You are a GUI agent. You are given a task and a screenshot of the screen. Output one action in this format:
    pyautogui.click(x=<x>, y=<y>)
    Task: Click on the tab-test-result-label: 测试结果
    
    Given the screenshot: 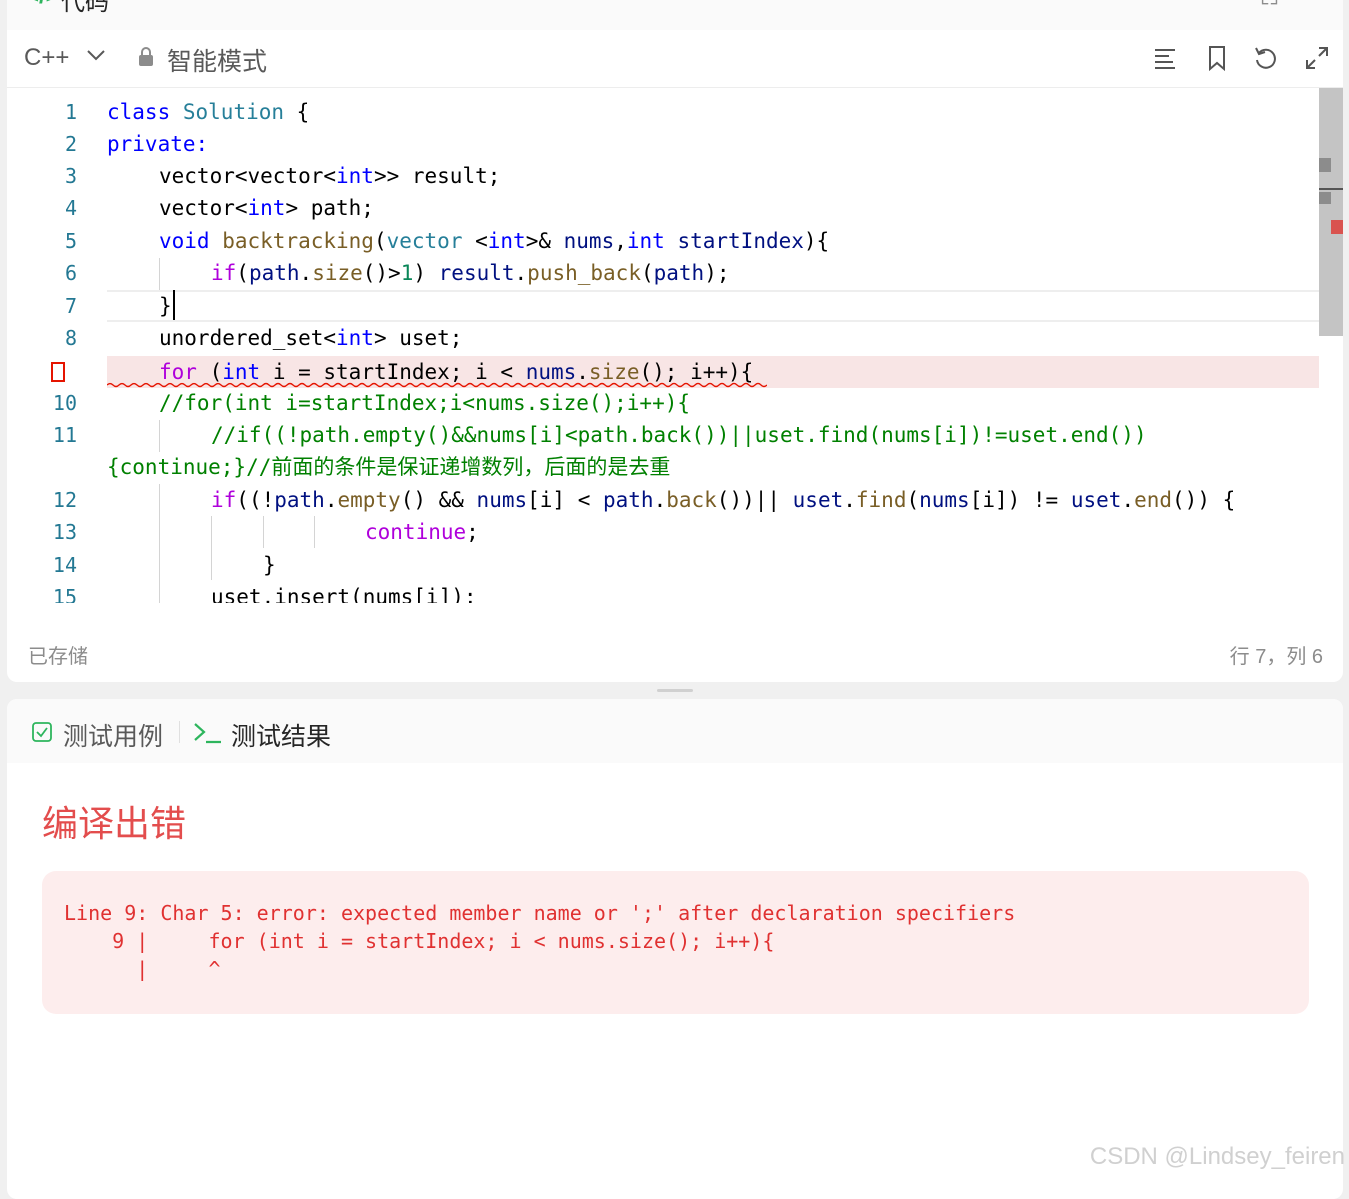 What is the action you would take?
    pyautogui.click(x=281, y=737)
    